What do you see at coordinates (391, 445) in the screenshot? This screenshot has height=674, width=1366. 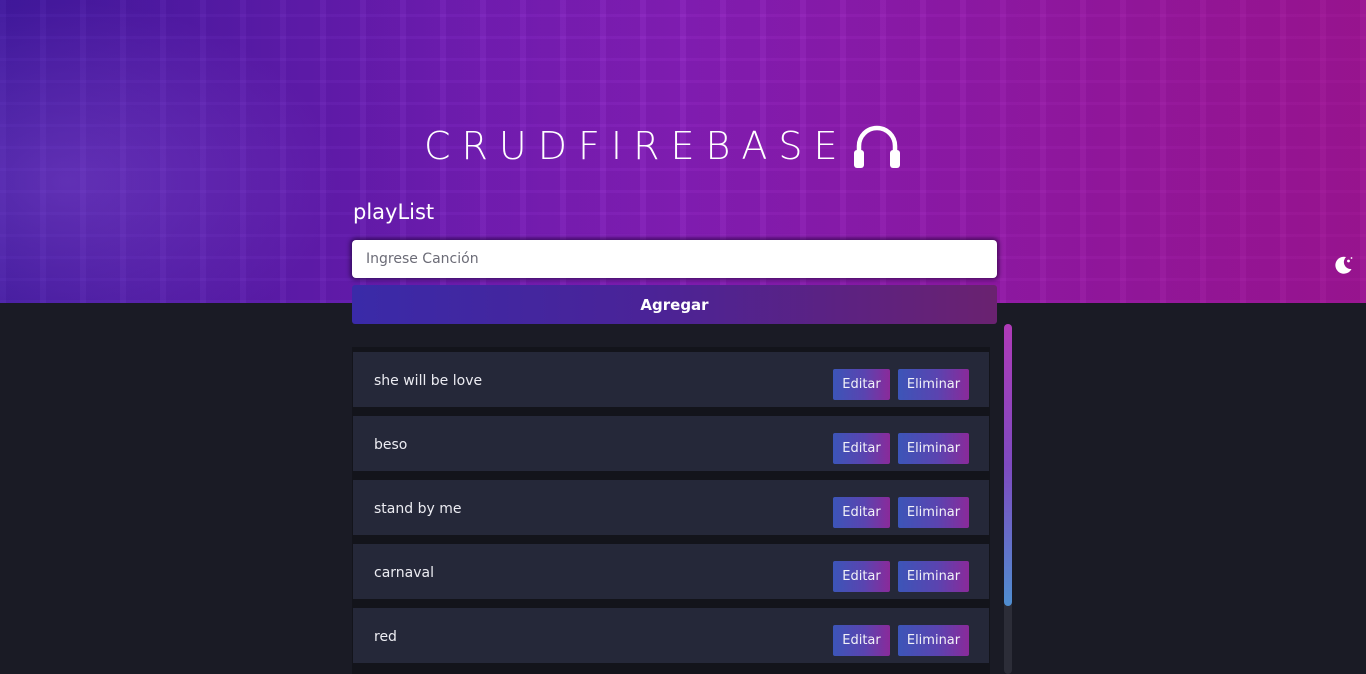 I see `song-title: beso` at bounding box center [391, 445].